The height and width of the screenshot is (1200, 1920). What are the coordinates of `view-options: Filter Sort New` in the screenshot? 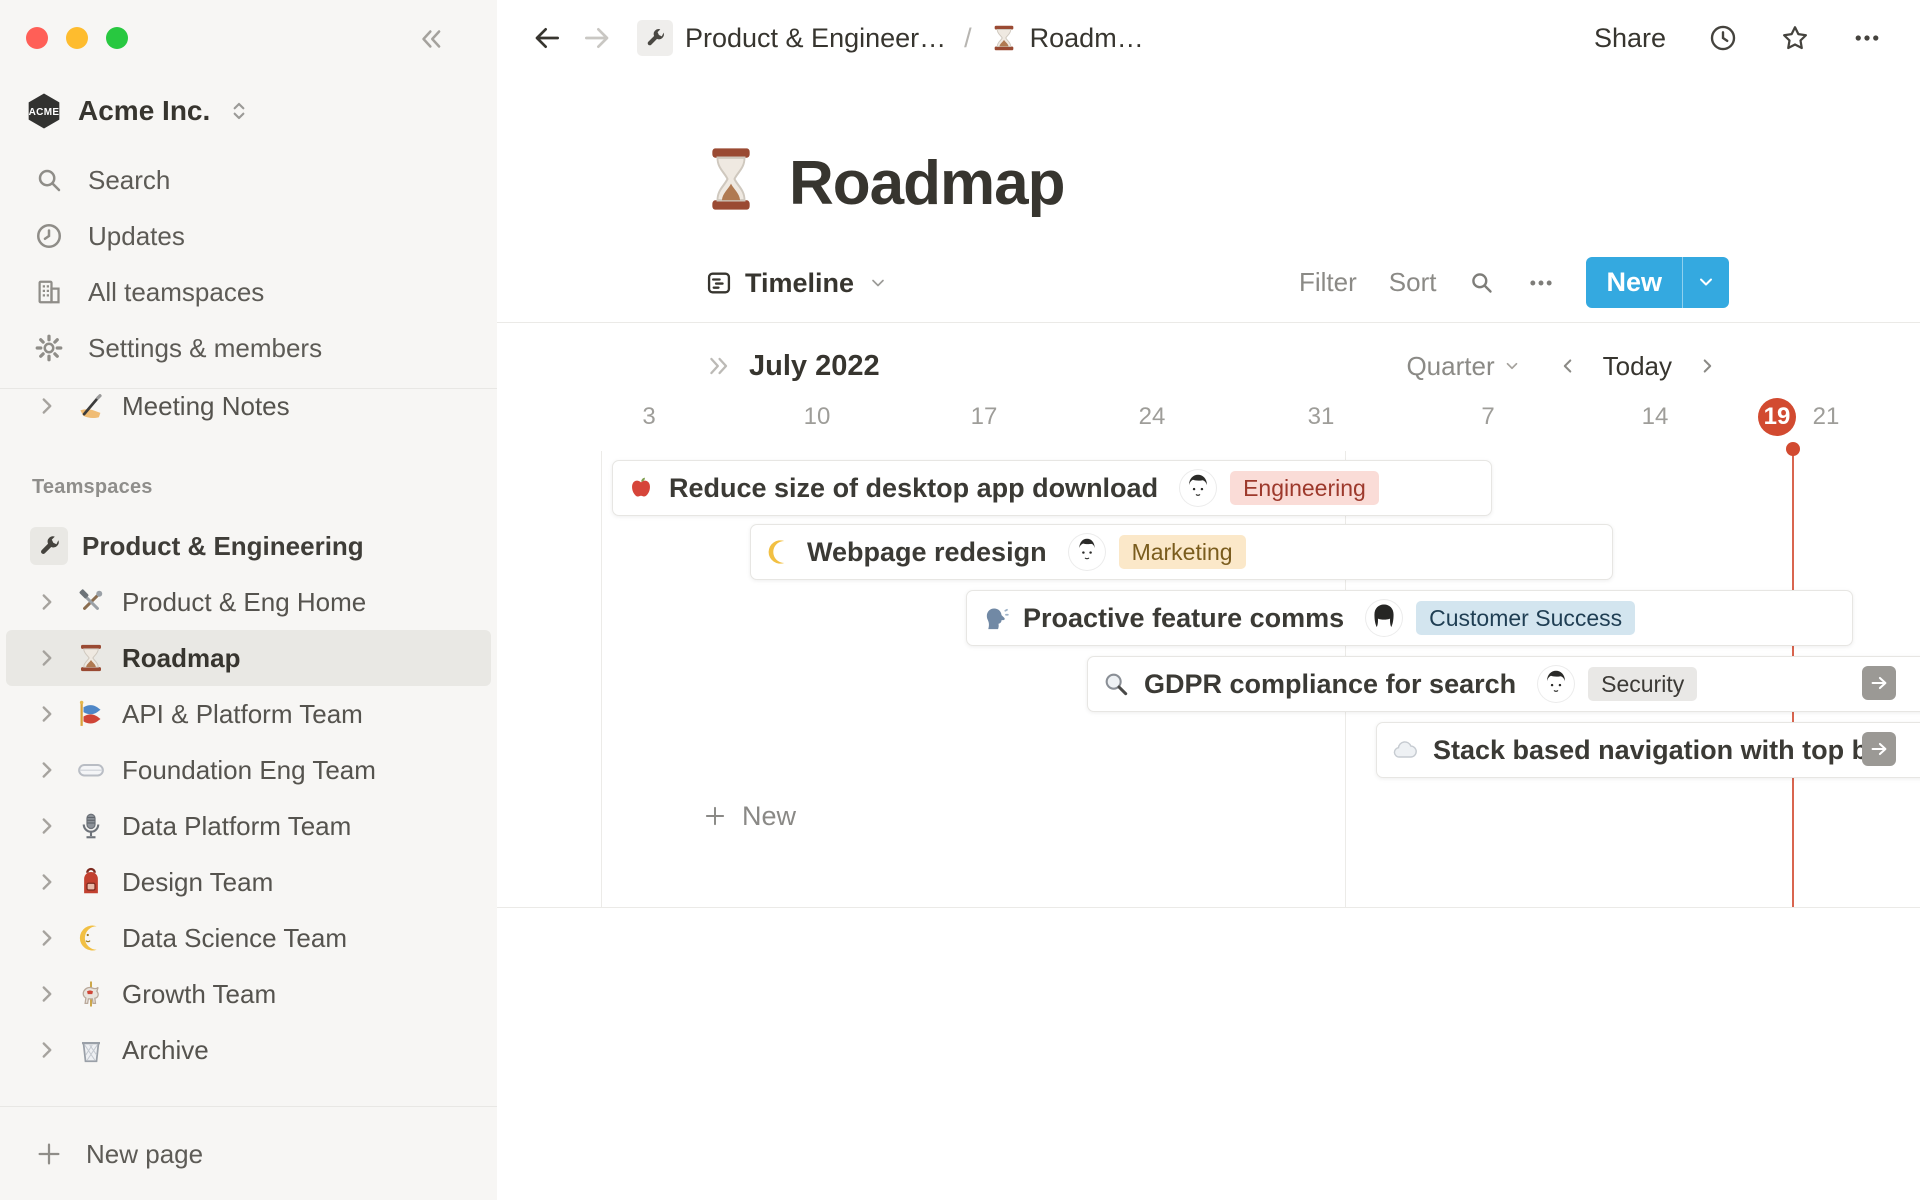 It's located at (1514, 282).